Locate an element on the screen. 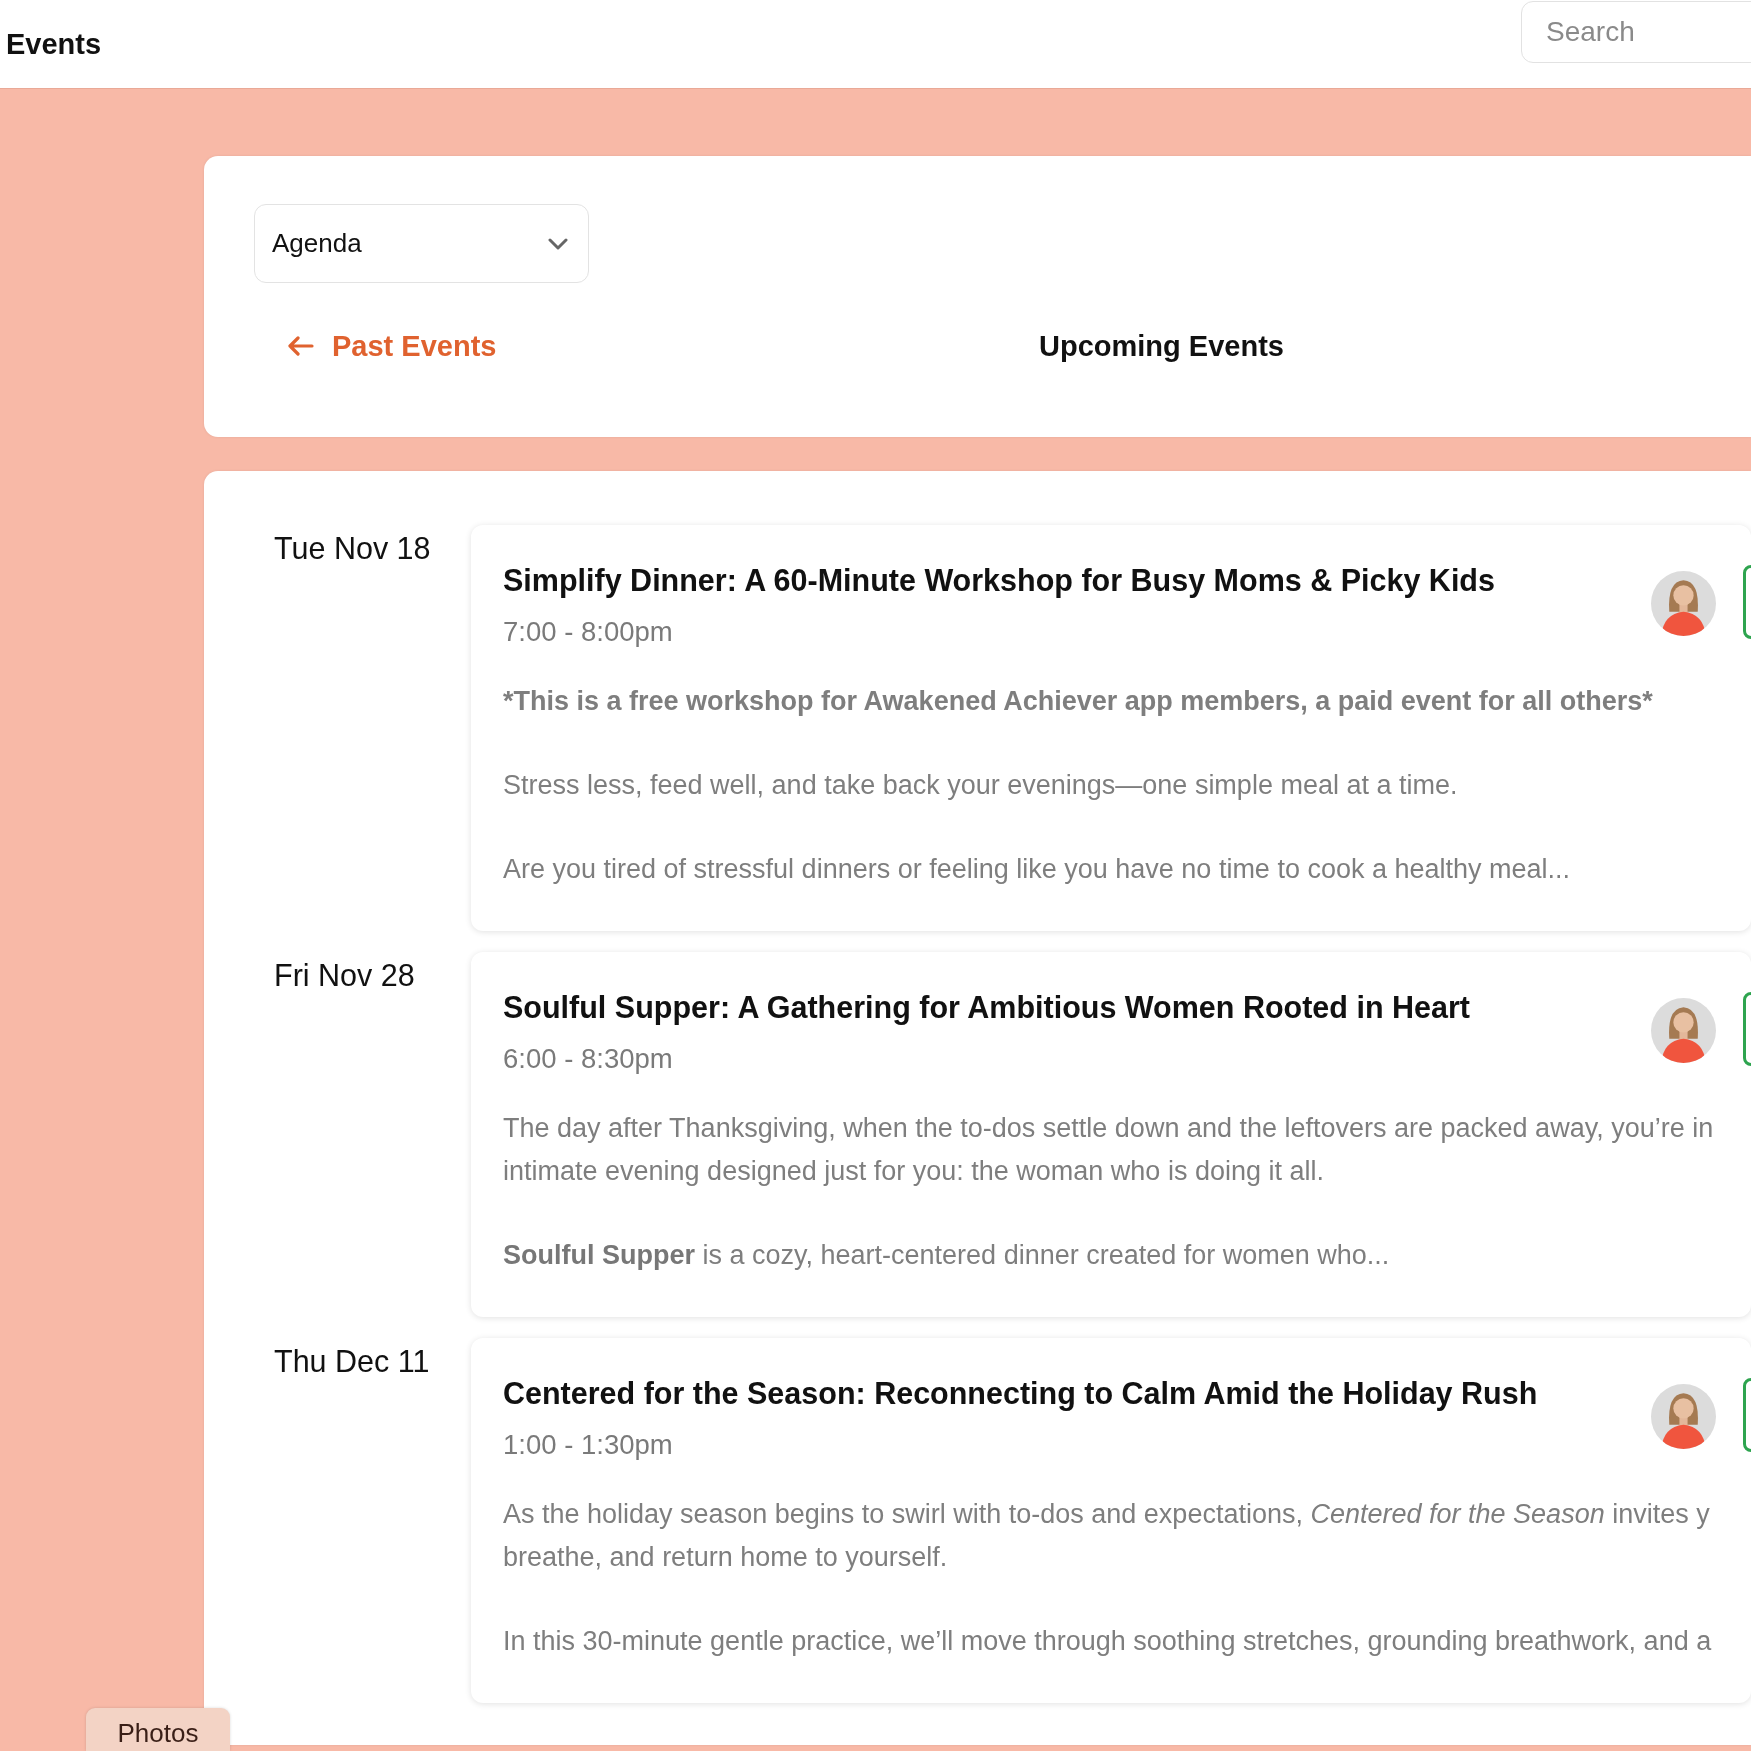  chevron-down-icon is located at coordinates (558, 243).